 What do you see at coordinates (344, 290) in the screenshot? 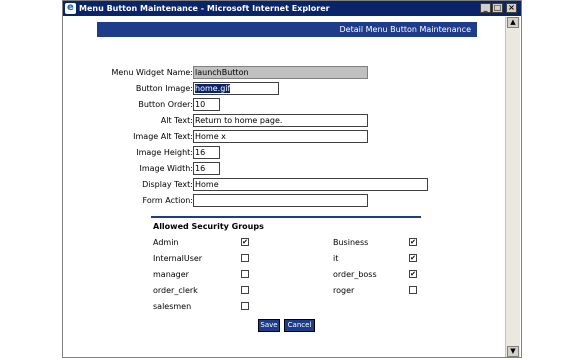
I see `group-label: roger` at bounding box center [344, 290].